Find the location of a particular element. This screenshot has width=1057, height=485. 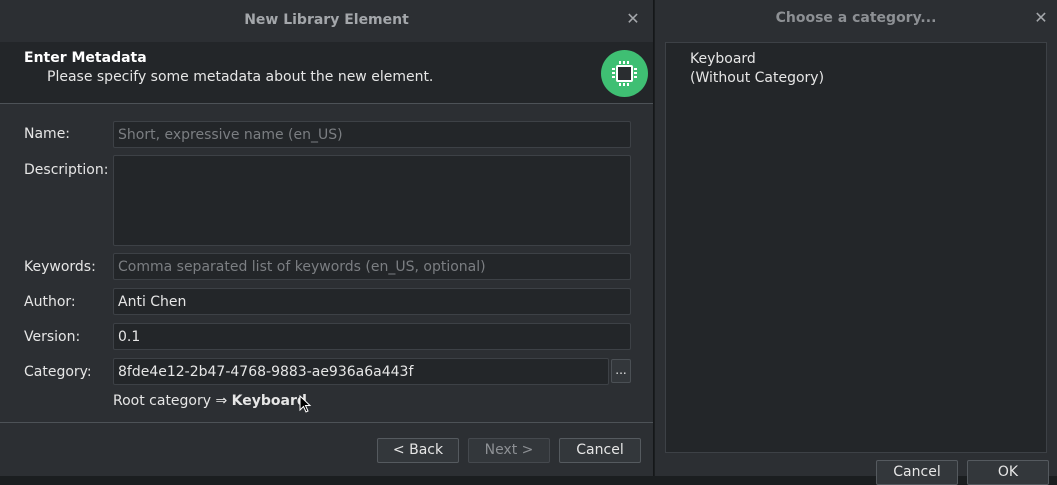

version-label: Version: is located at coordinates (52, 337).